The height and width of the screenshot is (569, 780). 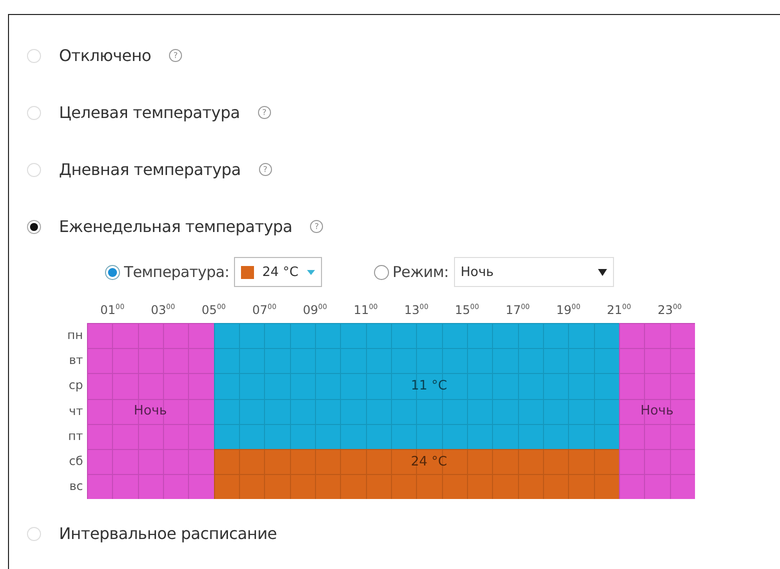 What do you see at coordinates (112, 272) in the screenshot?
I see `radio-button` at bounding box center [112, 272].